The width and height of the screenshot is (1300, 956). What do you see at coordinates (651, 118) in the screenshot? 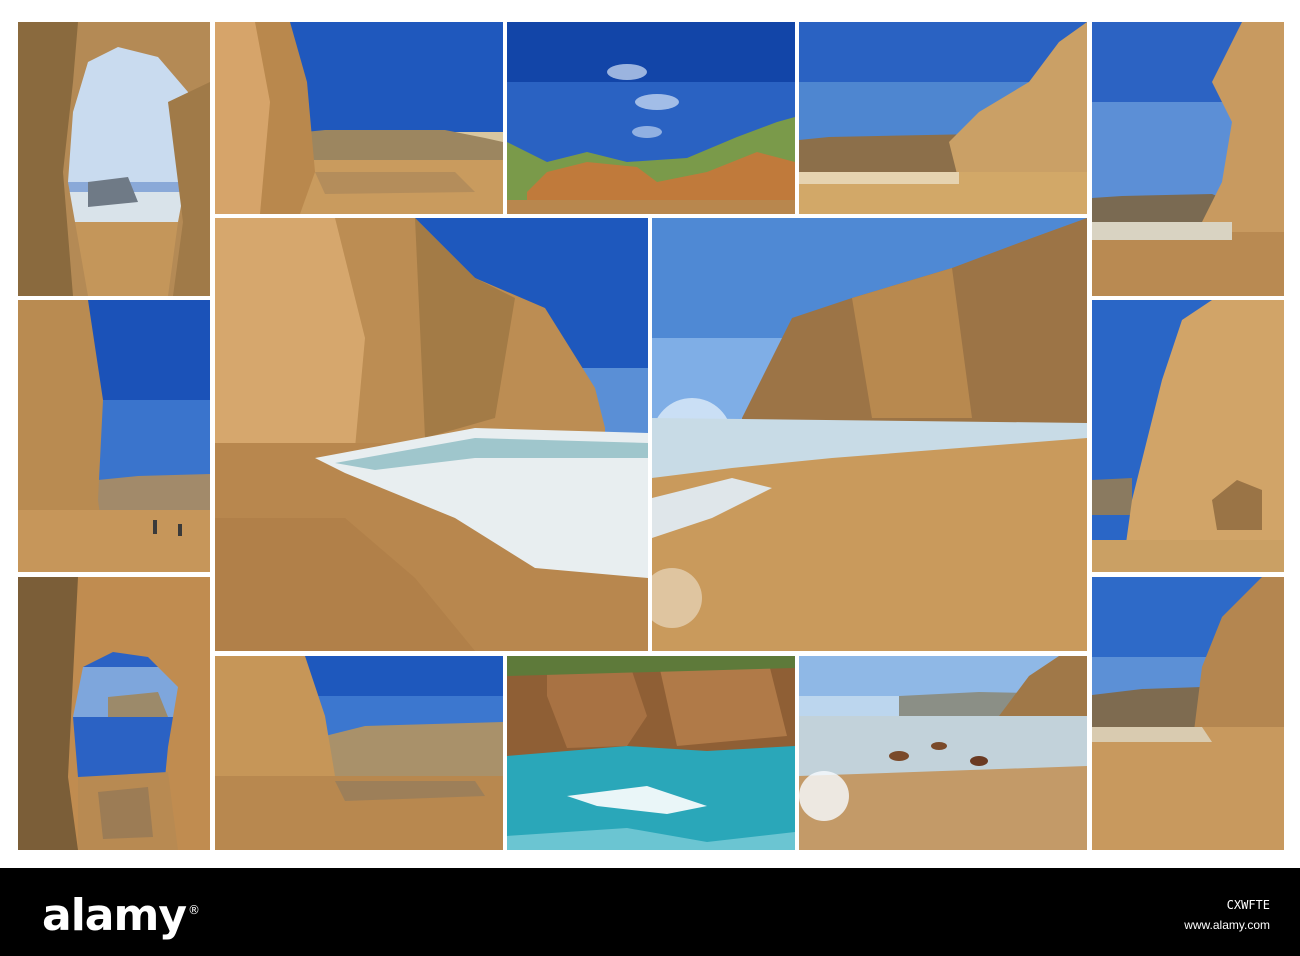
I see `photo-green-hill-cliffs-blue-sky` at bounding box center [651, 118].